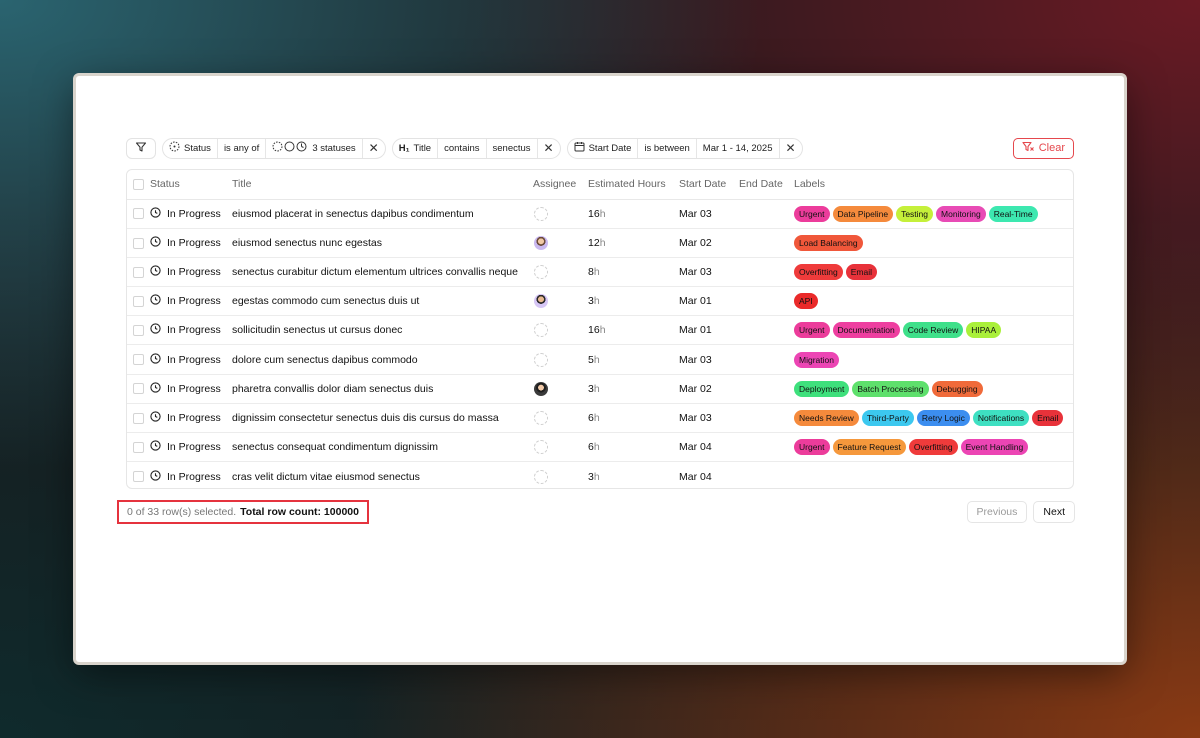 The image size is (1200, 738). What do you see at coordinates (404, 148) in the screenshot?
I see `heading-icon: H₁` at bounding box center [404, 148].